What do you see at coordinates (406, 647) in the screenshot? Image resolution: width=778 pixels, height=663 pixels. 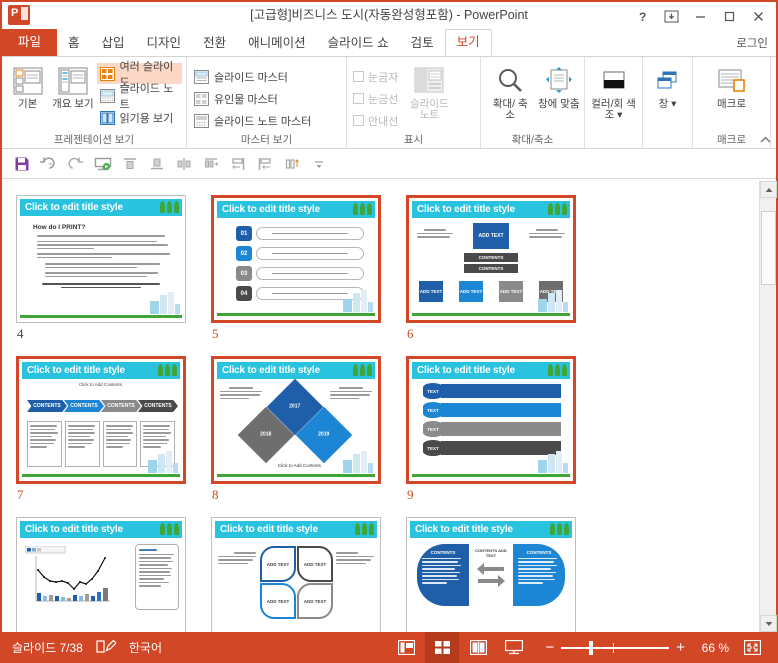 I see `normal-view-button` at bounding box center [406, 647].